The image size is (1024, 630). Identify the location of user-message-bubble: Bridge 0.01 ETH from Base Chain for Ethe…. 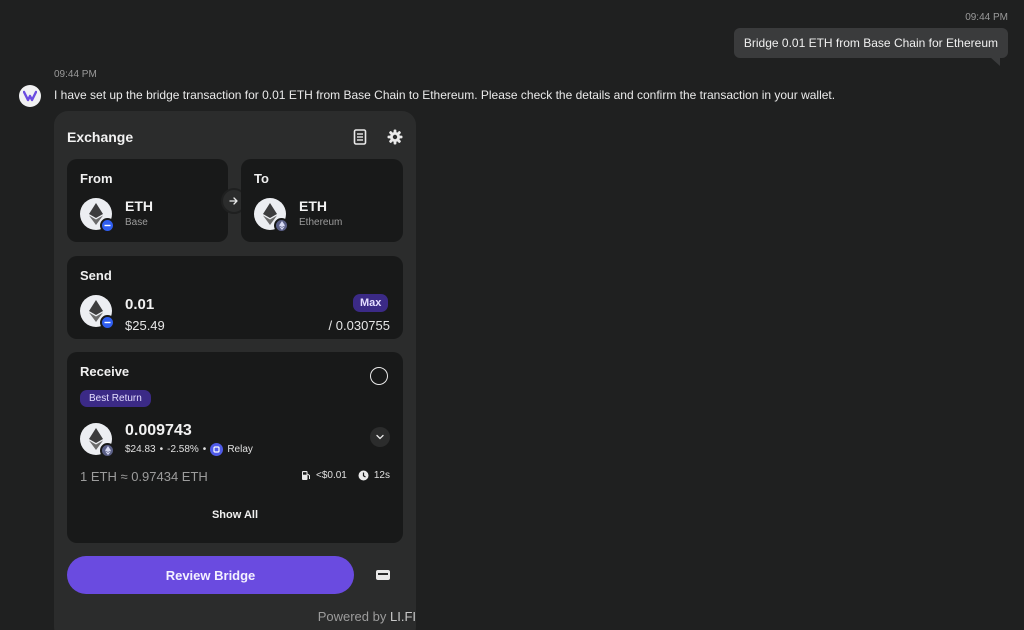
(870, 47).